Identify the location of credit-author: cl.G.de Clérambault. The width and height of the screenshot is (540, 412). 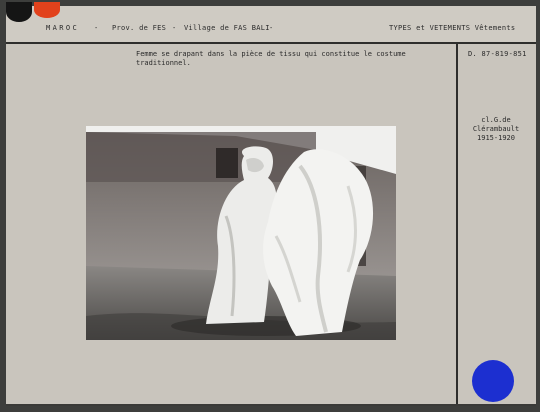
(496, 124).